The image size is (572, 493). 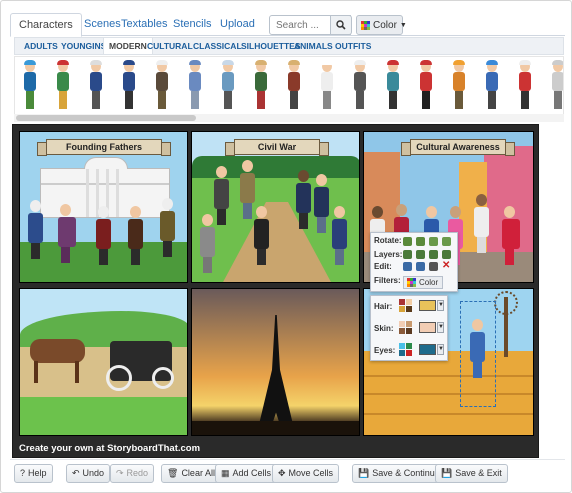 I want to click on search-button, so click(x=341, y=25).